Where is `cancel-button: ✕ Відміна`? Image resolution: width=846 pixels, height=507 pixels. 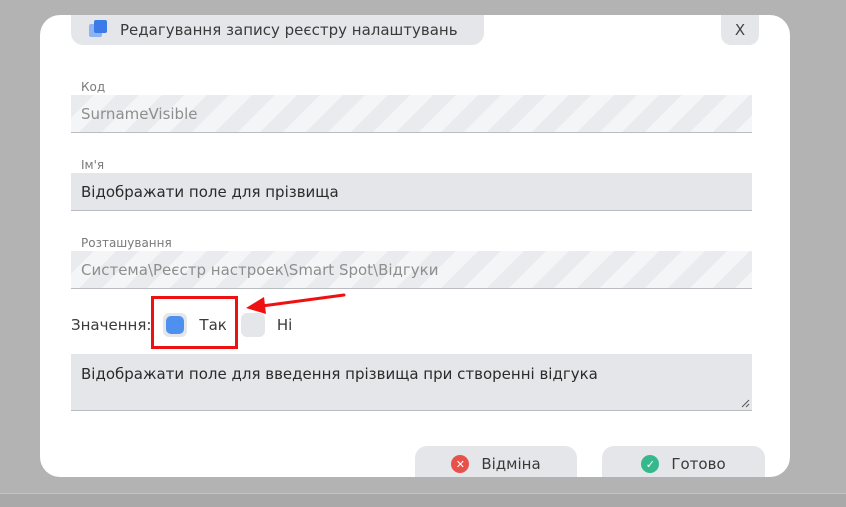 cancel-button: ✕ Відміна is located at coordinates (496, 461).